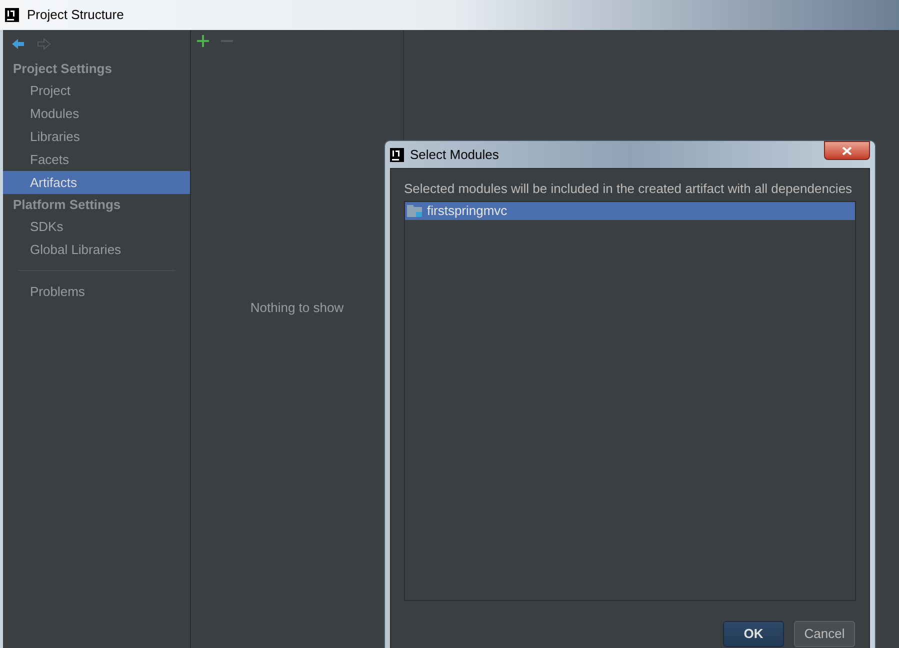 This screenshot has height=648, width=899. I want to click on close-button, so click(847, 150).